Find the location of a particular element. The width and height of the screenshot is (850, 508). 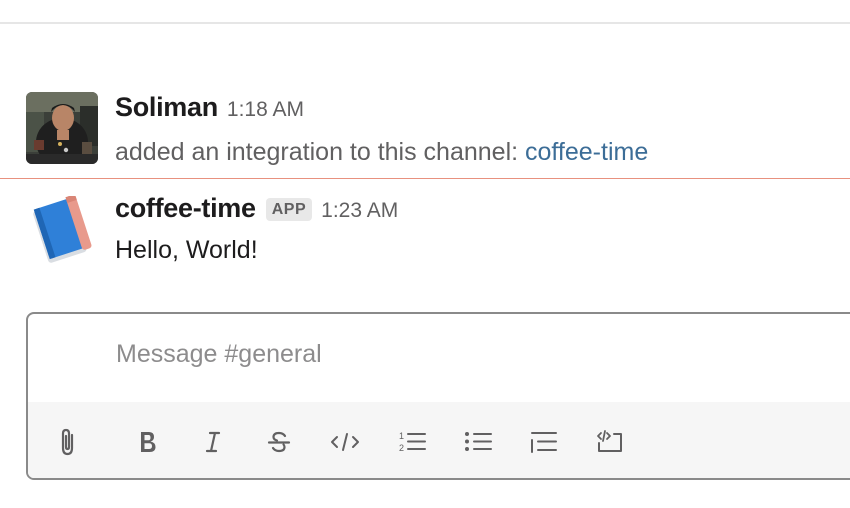

message-timestamp: 1:23 AM is located at coordinates (359, 211).